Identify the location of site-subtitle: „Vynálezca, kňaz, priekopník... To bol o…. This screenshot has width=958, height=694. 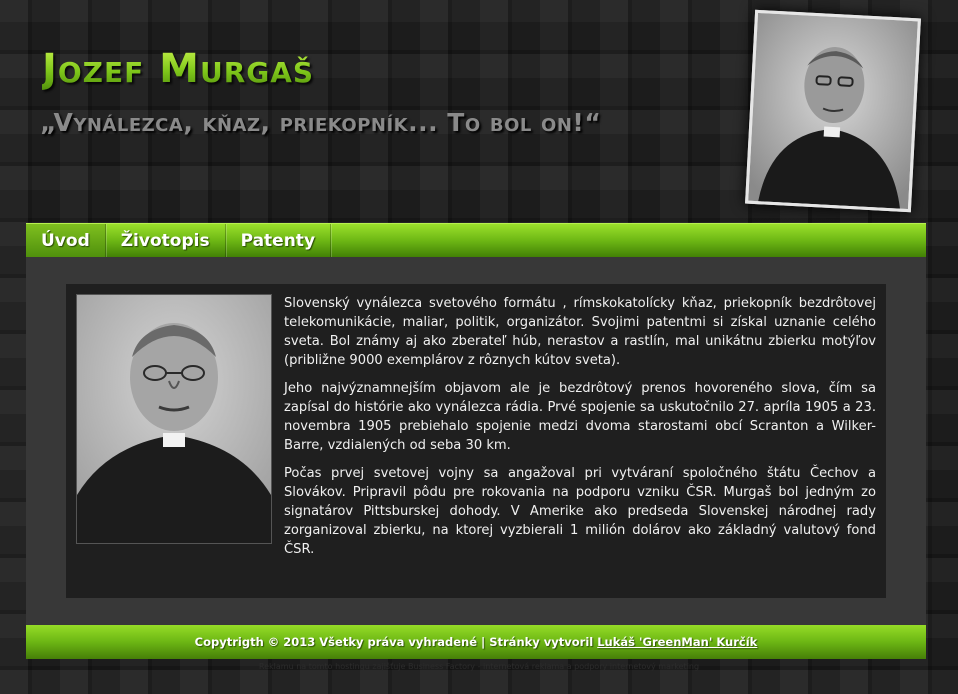
(321, 122).